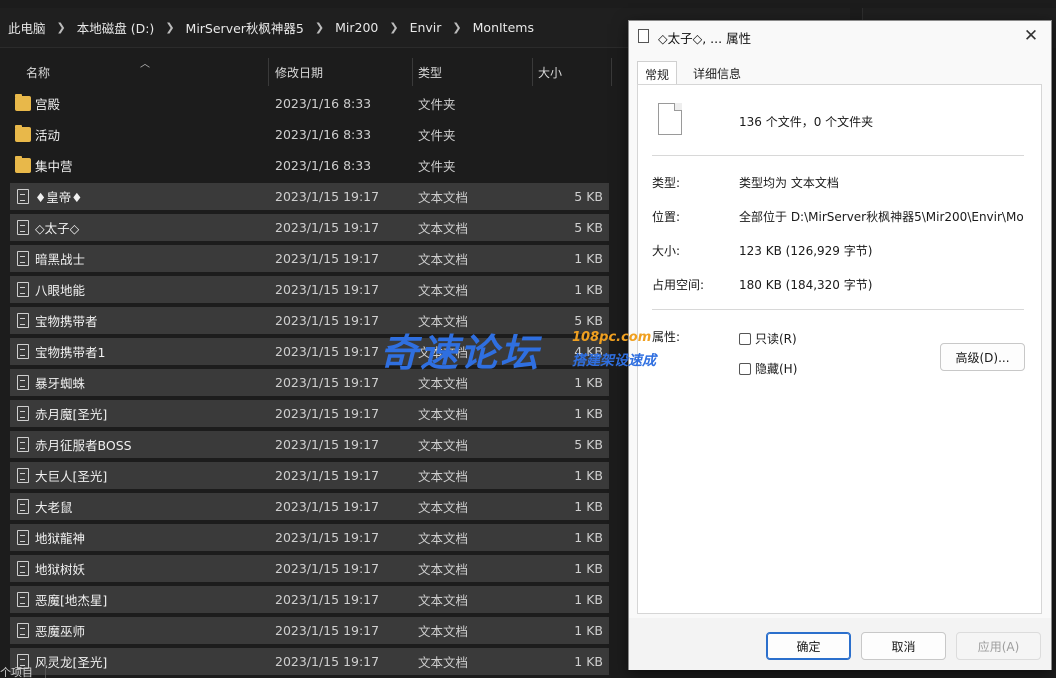  Describe the element at coordinates (60, 631) in the screenshot. I see `file-name: 恶魔巫师` at that location.